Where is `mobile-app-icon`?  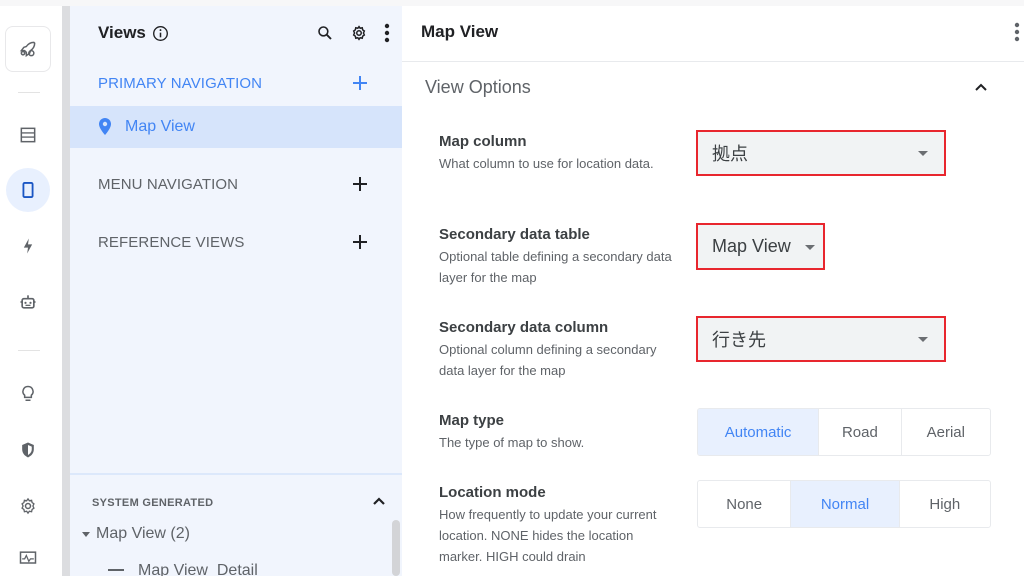
mobile-app-icon is located at coordinates (28, 190).